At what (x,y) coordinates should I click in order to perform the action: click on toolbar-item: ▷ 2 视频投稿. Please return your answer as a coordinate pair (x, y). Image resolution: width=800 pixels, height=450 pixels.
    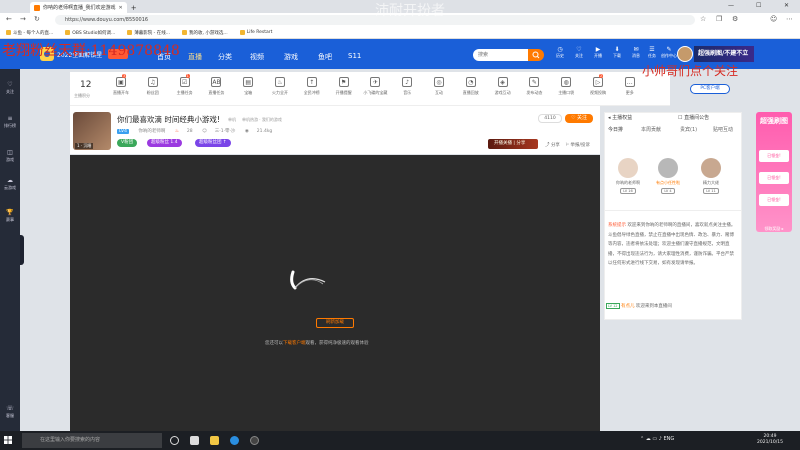
    Looking at the image, I should click on (598, 85).